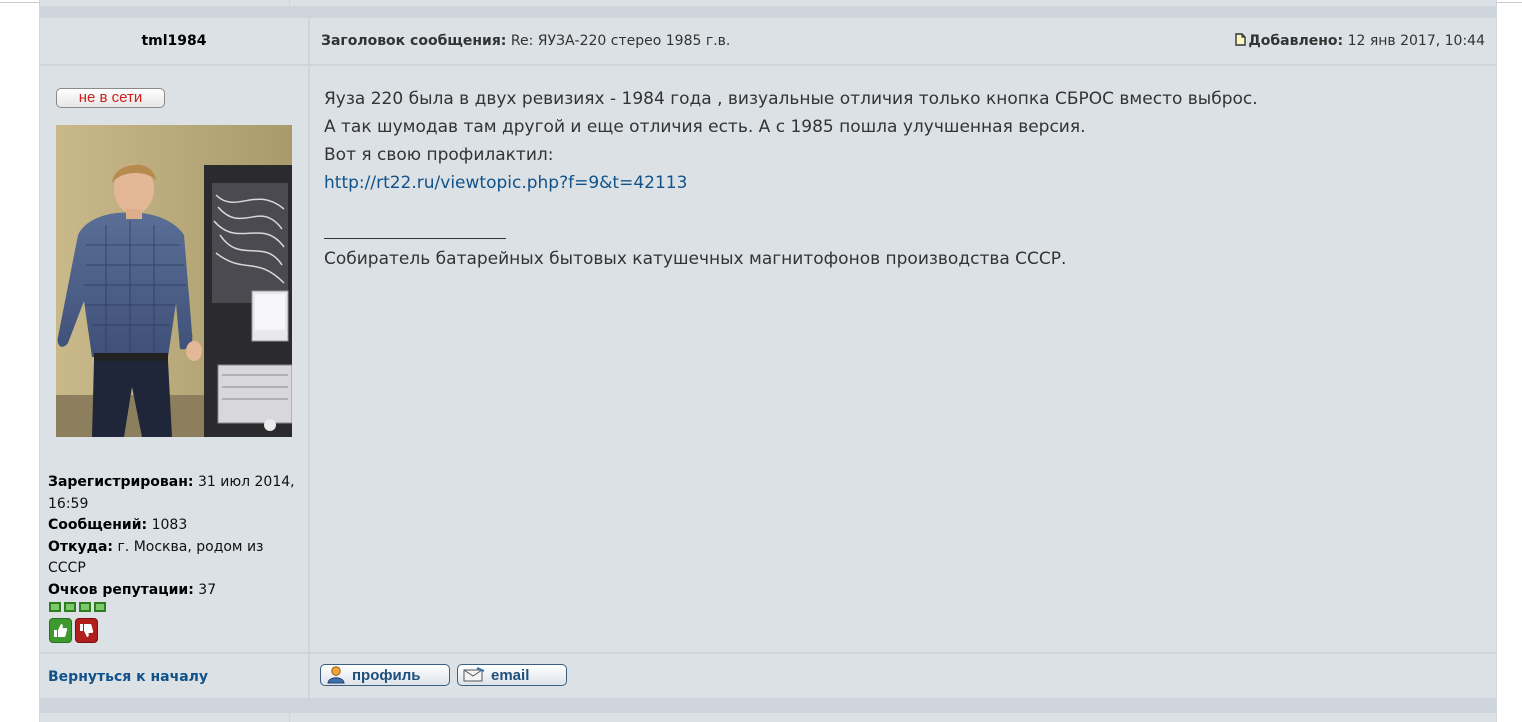 This screenshot has height=722, width=1522. What do you see at coordinates (899, 231) in the screenshot?
I see `signature-separator` at bounding box center [899, 231].